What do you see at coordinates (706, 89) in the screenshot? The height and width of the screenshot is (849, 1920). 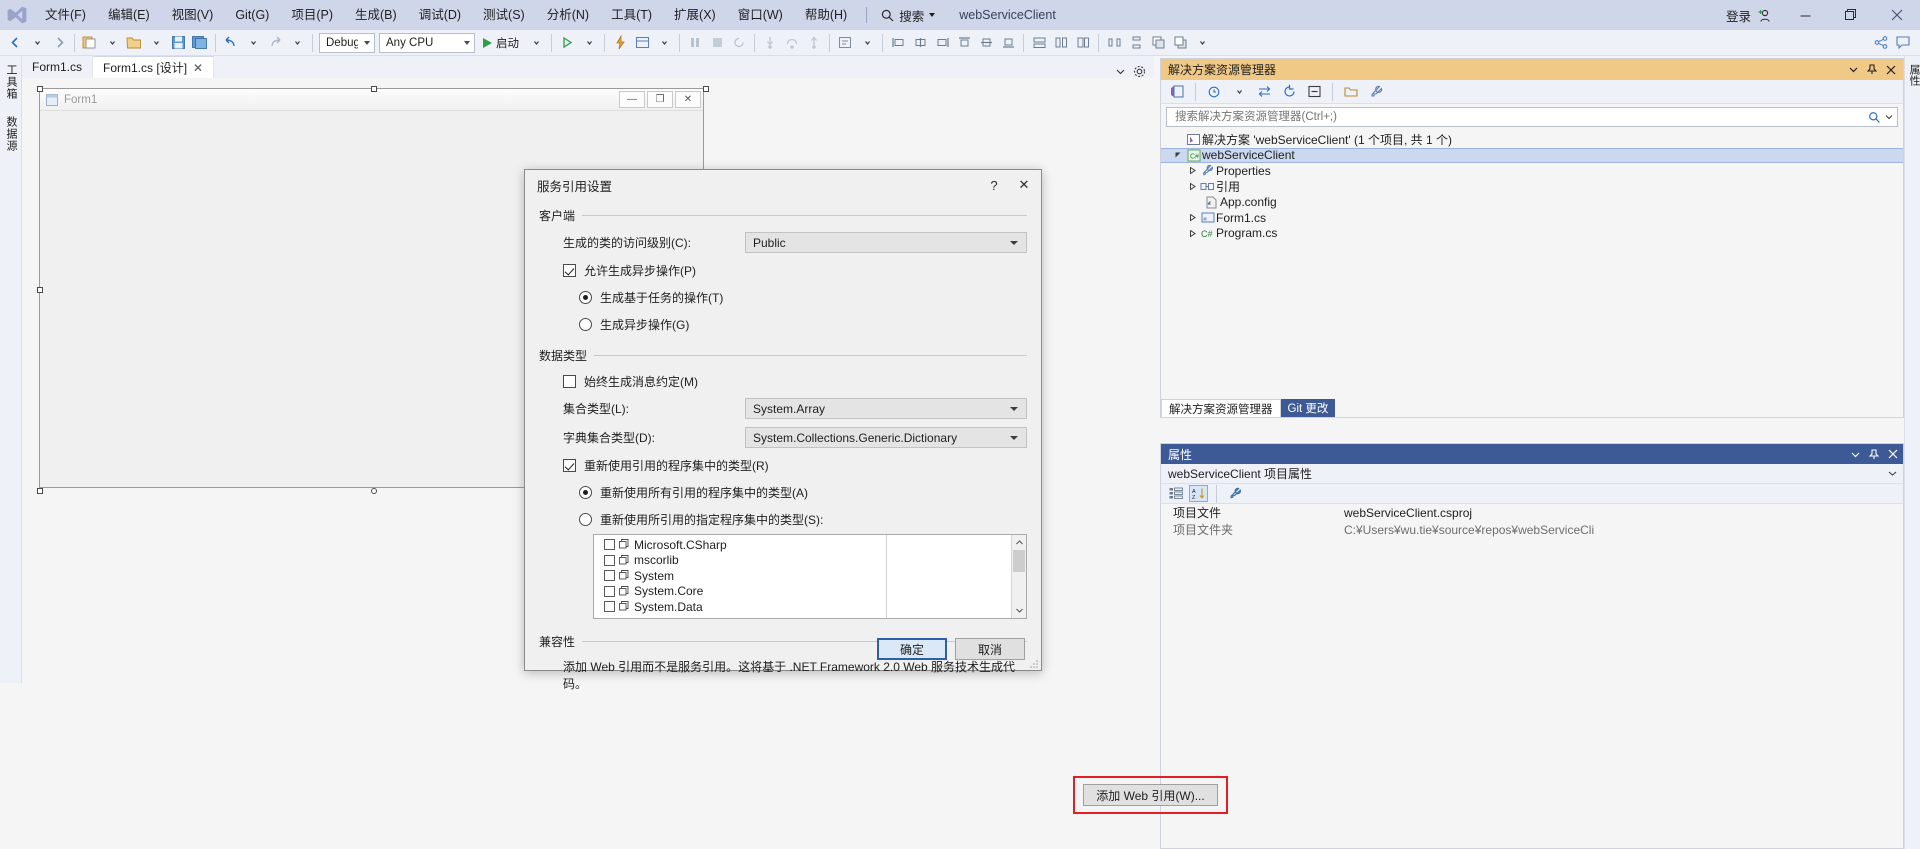 I see `resize-handle-ne` at bounding box center [706, 89].